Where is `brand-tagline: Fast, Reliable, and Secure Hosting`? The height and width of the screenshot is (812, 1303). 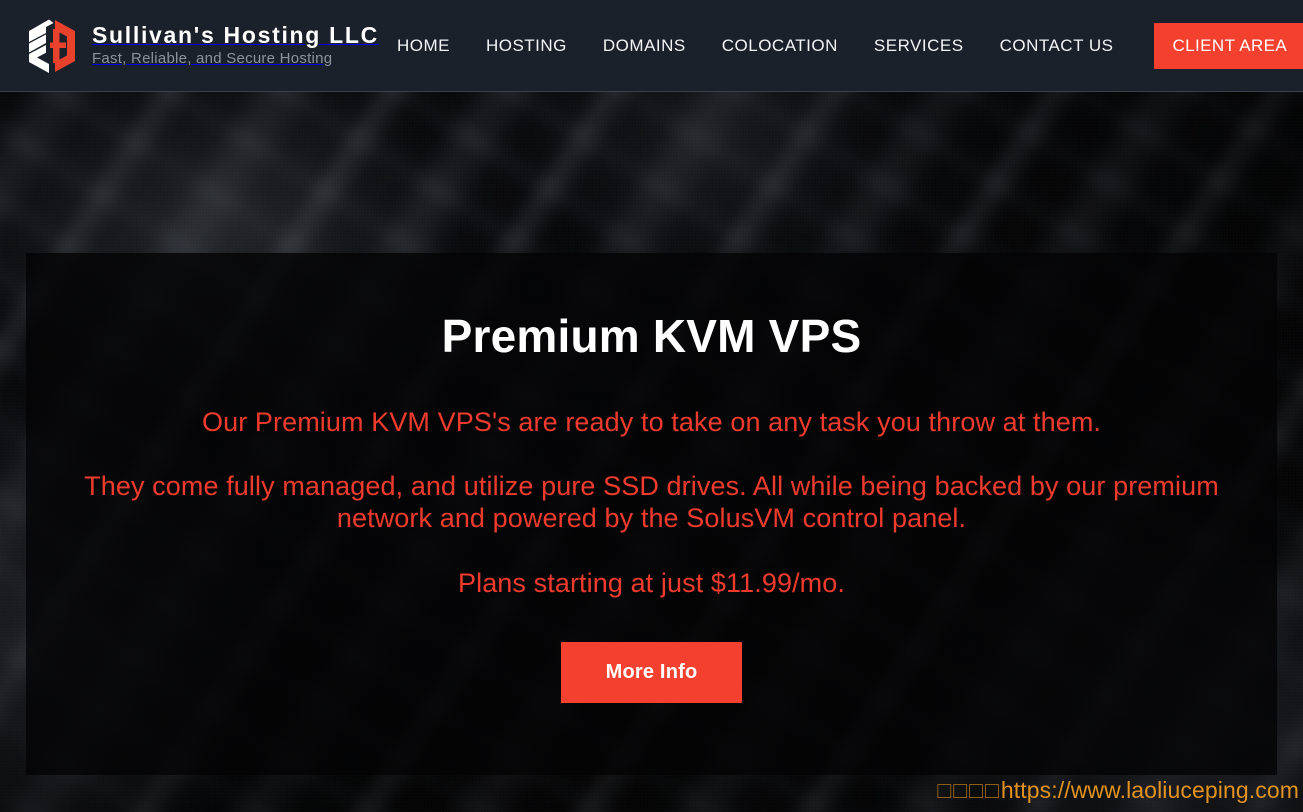
brand-tagline: Fast, Reliable, and Secure Hosting is located at coordinates (212, 59).